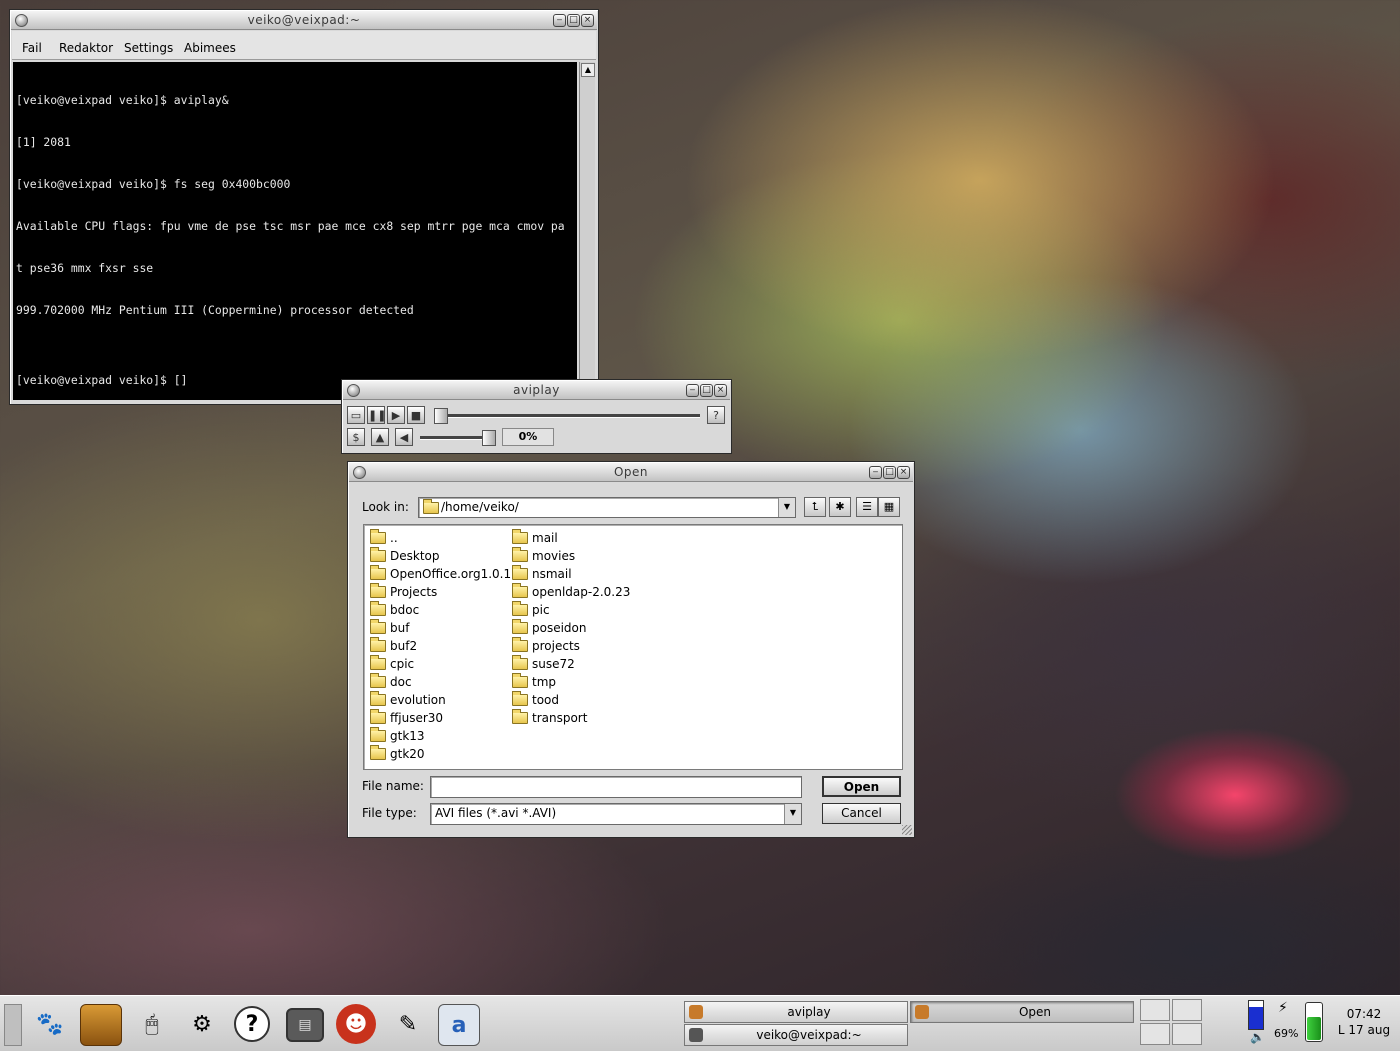  I want to click on clock-date: L 17 aug, so click(1364, 1030).